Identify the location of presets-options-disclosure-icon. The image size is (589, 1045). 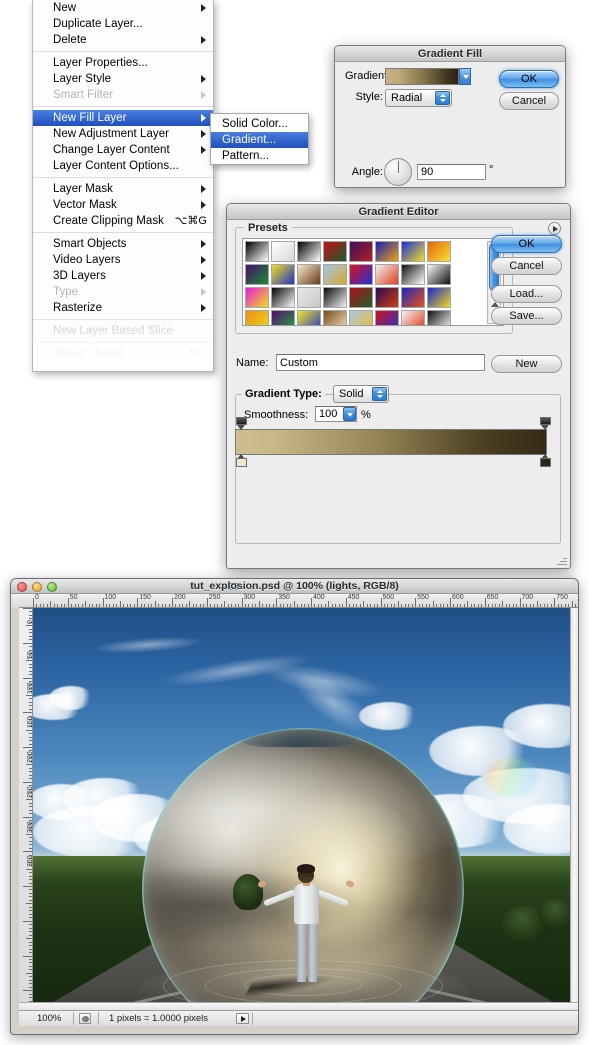
(554, 228).